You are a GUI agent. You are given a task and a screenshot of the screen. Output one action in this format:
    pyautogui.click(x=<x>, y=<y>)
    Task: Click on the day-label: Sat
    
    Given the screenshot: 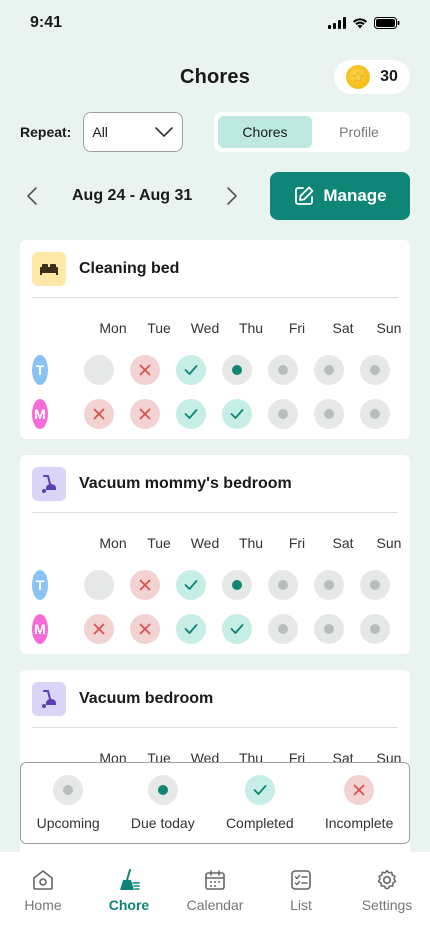 What is the action you would take?
    pyautogui.click(x=343, y=543)
    